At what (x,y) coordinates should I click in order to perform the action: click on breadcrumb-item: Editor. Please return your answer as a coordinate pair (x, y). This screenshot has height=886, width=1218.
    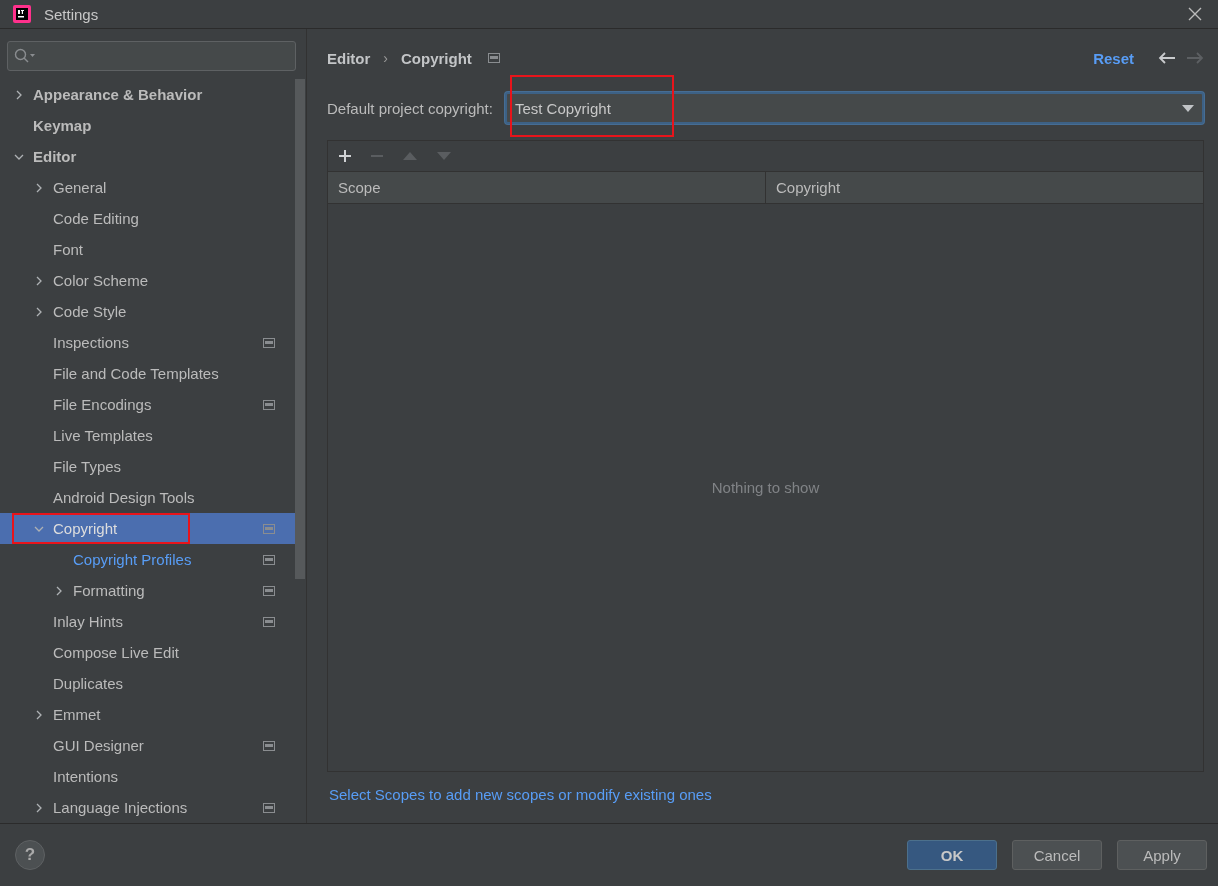
    Looking at the image, I should click on (349, 58).